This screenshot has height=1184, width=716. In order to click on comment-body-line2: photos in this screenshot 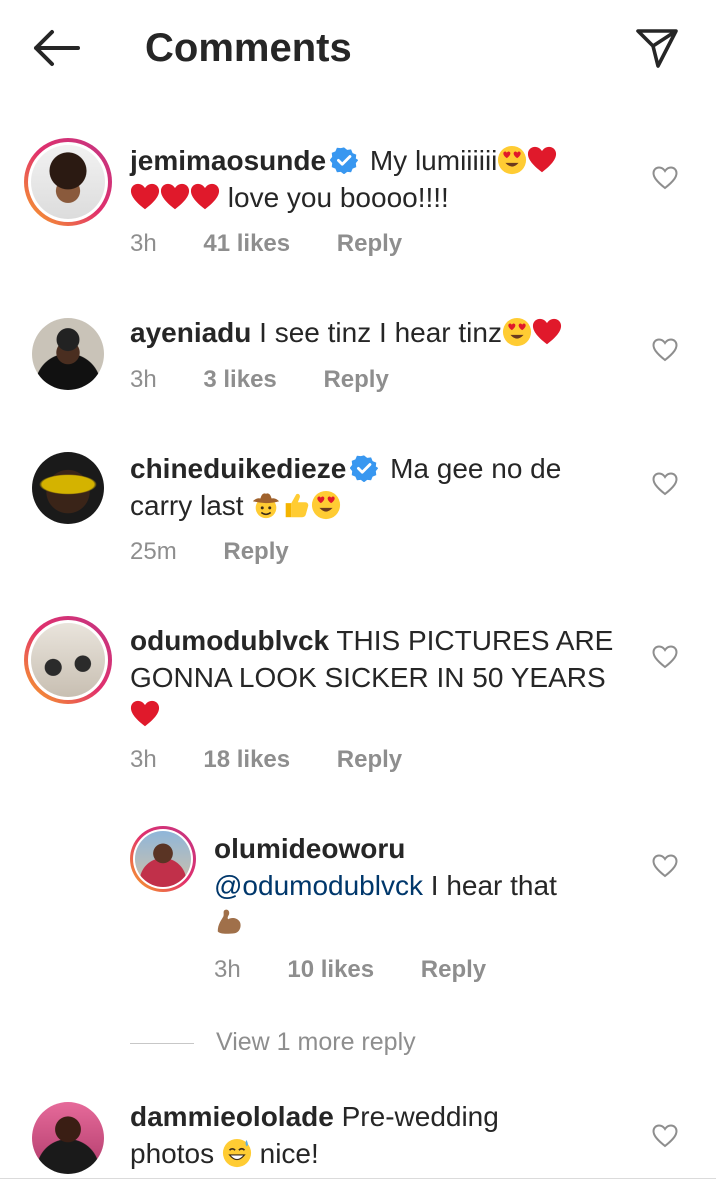, I will do `click(172, 1153)`.